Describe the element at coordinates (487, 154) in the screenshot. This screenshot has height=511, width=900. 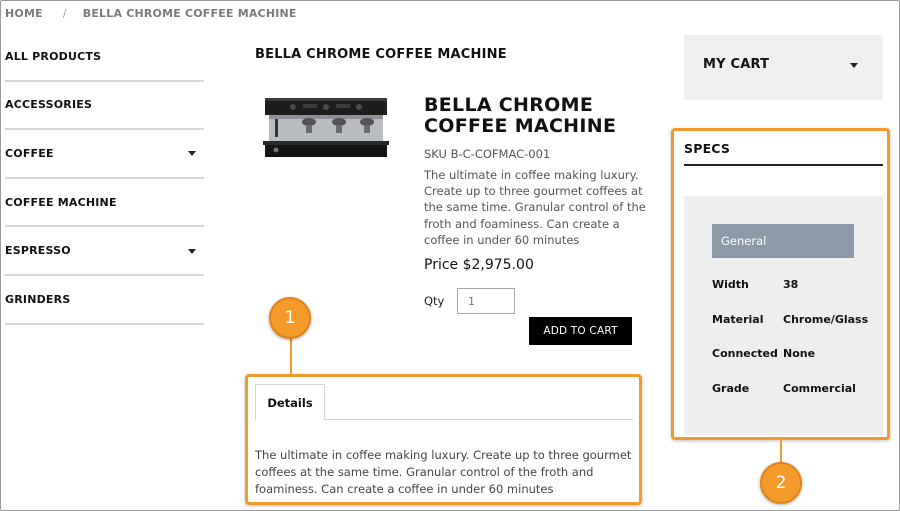
I see `product-sku: SKU B-C-COFMAC-001` at that location.